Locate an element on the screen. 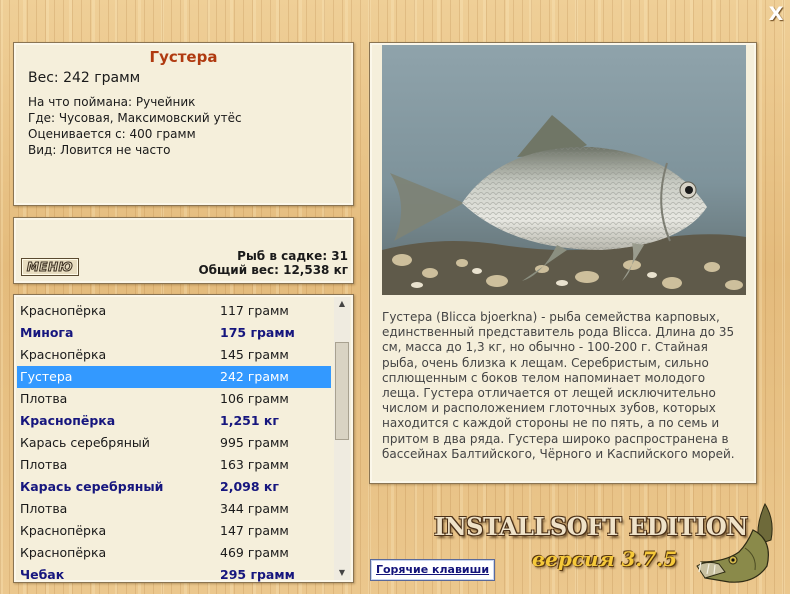  catch-list-row: Минога 175 грамм is located at coordinates (174, 333).